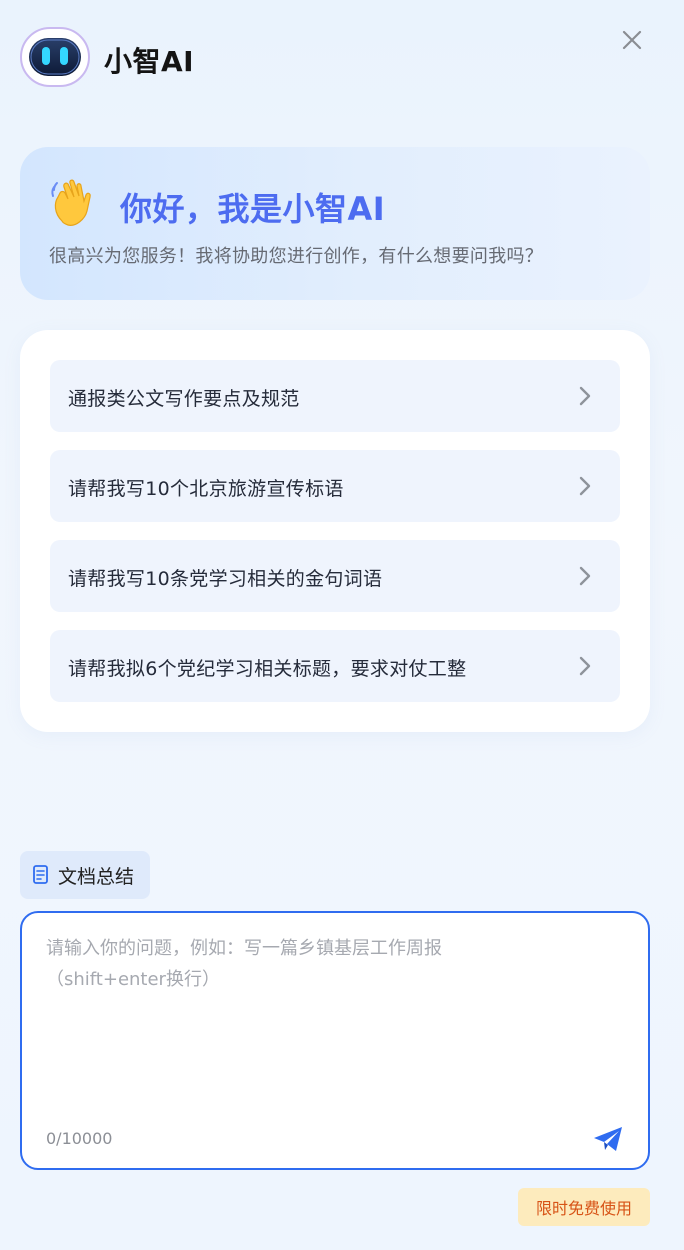 The width and height of the screenshot is (684, 1250). I want to click on suggestion-label: 请帮我写10条党学习相关的金句词语, so click(225, 579).